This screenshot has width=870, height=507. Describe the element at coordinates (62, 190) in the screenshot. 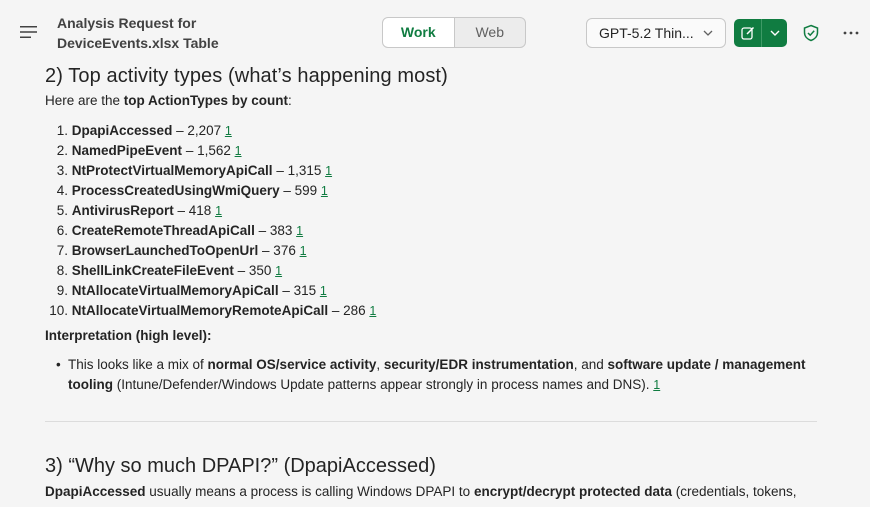

I see `list-item-number: 4.` at that location.